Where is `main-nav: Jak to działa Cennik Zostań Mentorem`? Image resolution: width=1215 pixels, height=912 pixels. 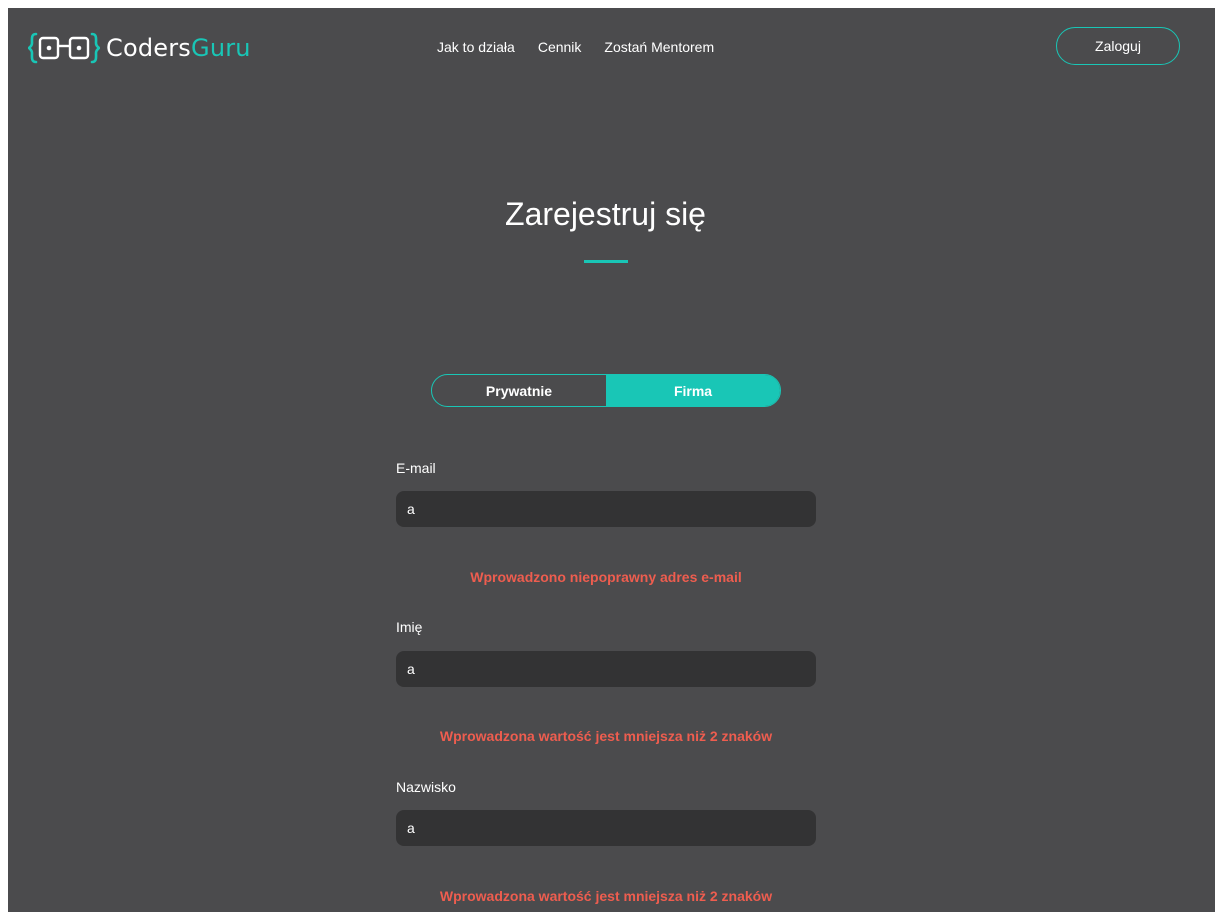 main-nav: Jak to działa Cennik Zostań Mentorem is located at coordinates (587, 47).